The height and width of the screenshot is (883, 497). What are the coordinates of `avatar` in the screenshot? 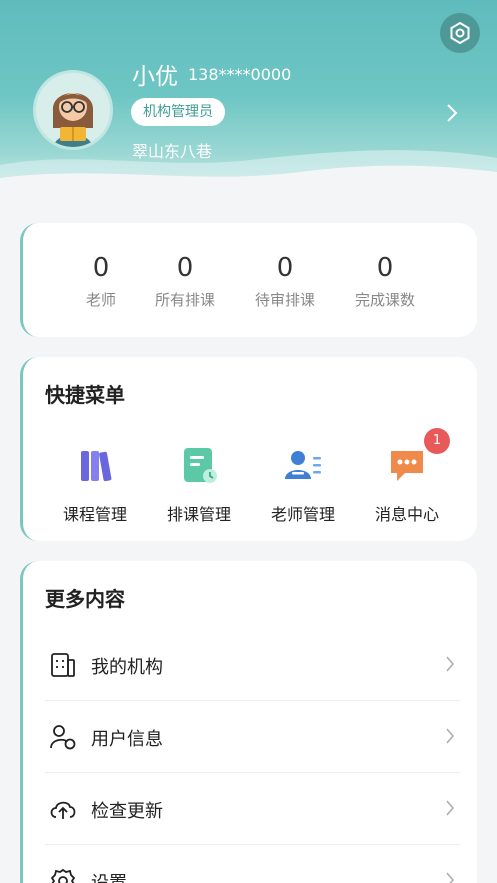 It's located at (73, 110).